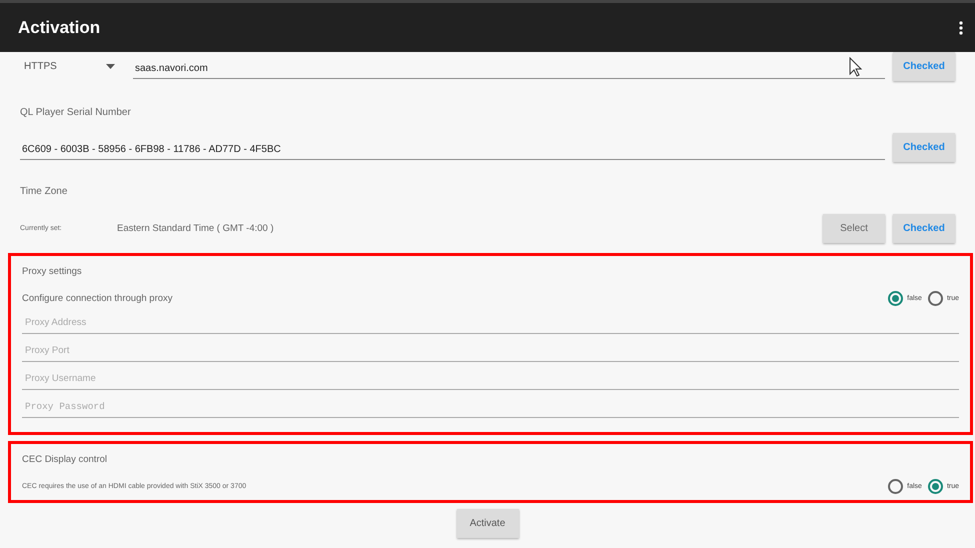 The width and height of the screenshot is (975, 548). Describe the element at coordinates (854, 228) in the screenshot. I see `select-button: Select` at that location.